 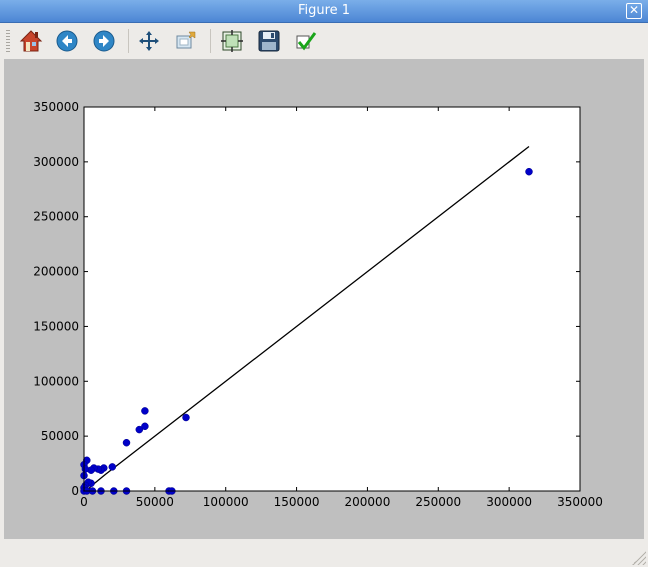 I want to click on subplots-button, so click(x=232, y=41).